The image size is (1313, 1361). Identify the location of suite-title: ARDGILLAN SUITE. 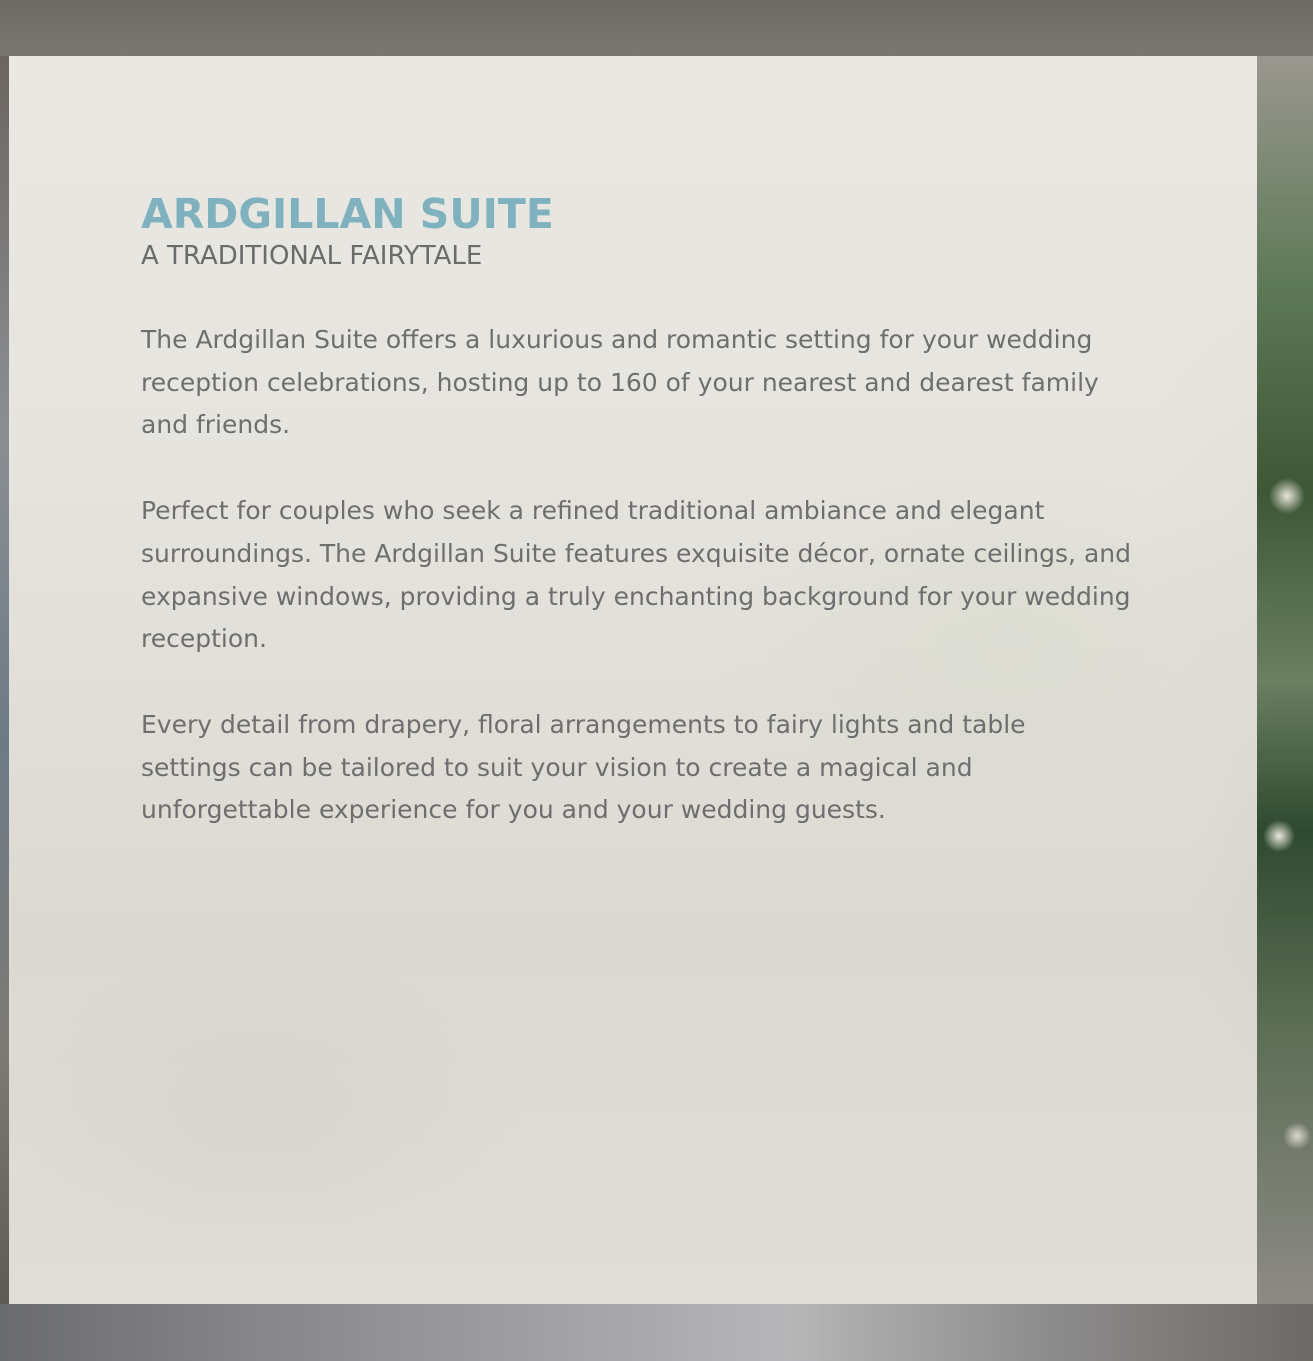
(347, 214).